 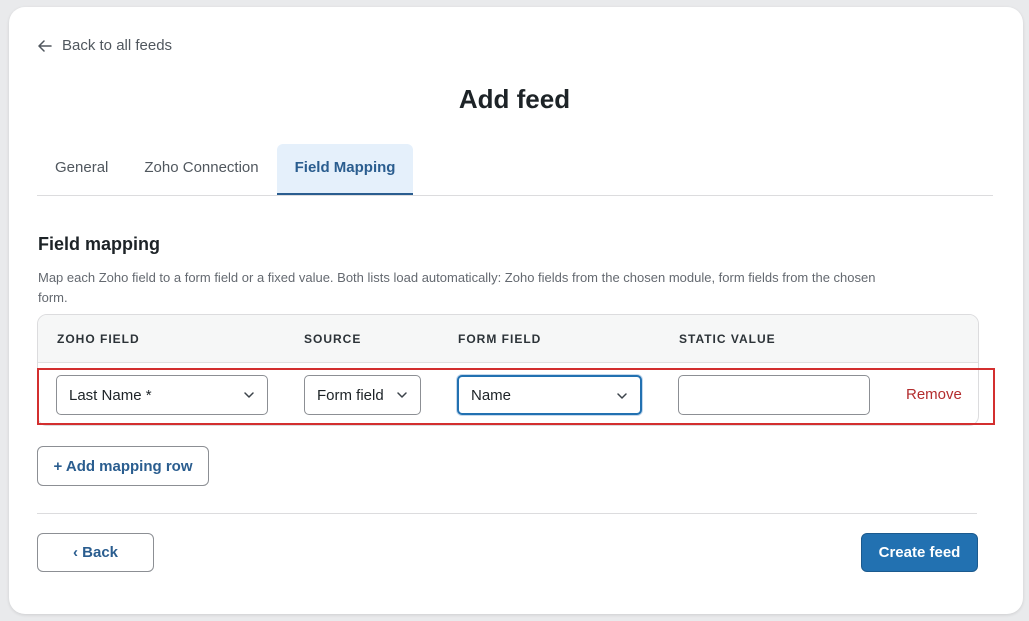 I want to click on tab-general: General, so click(x=81, y=169).